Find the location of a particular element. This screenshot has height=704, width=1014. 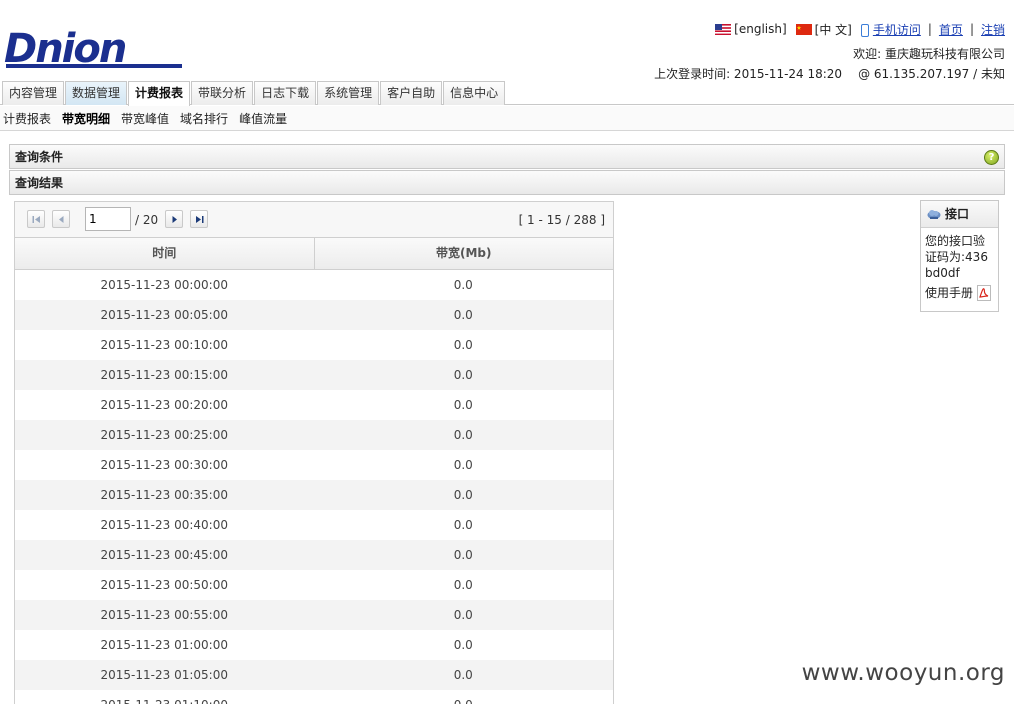

table-row: 2015-11-23 01:10:000.0 is located at coordinates (314, 697).